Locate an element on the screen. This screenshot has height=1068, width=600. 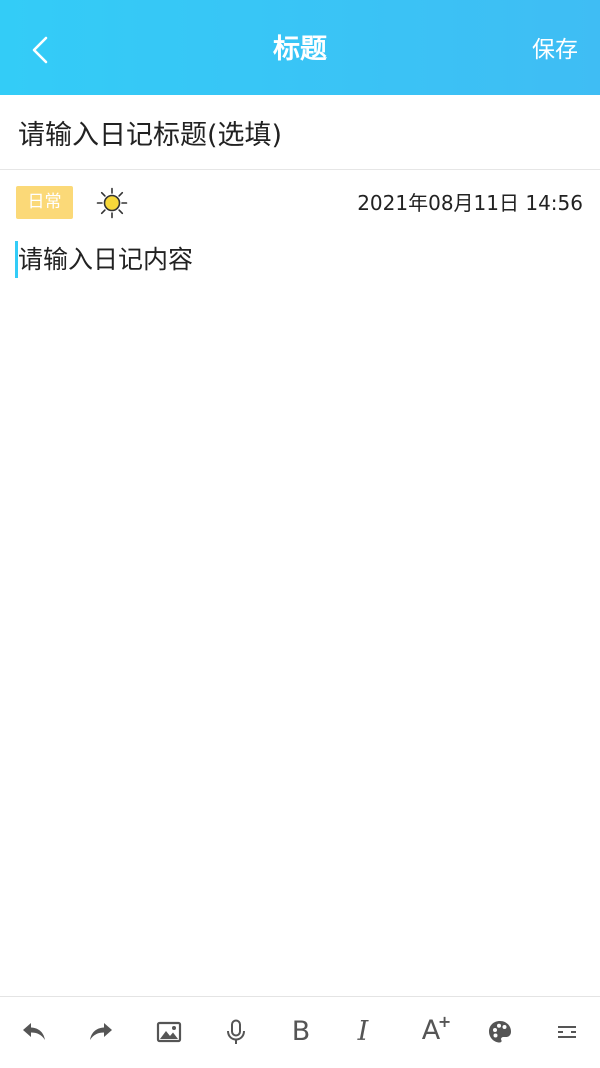
bold-button: B is located at coordinates (301, 1032).